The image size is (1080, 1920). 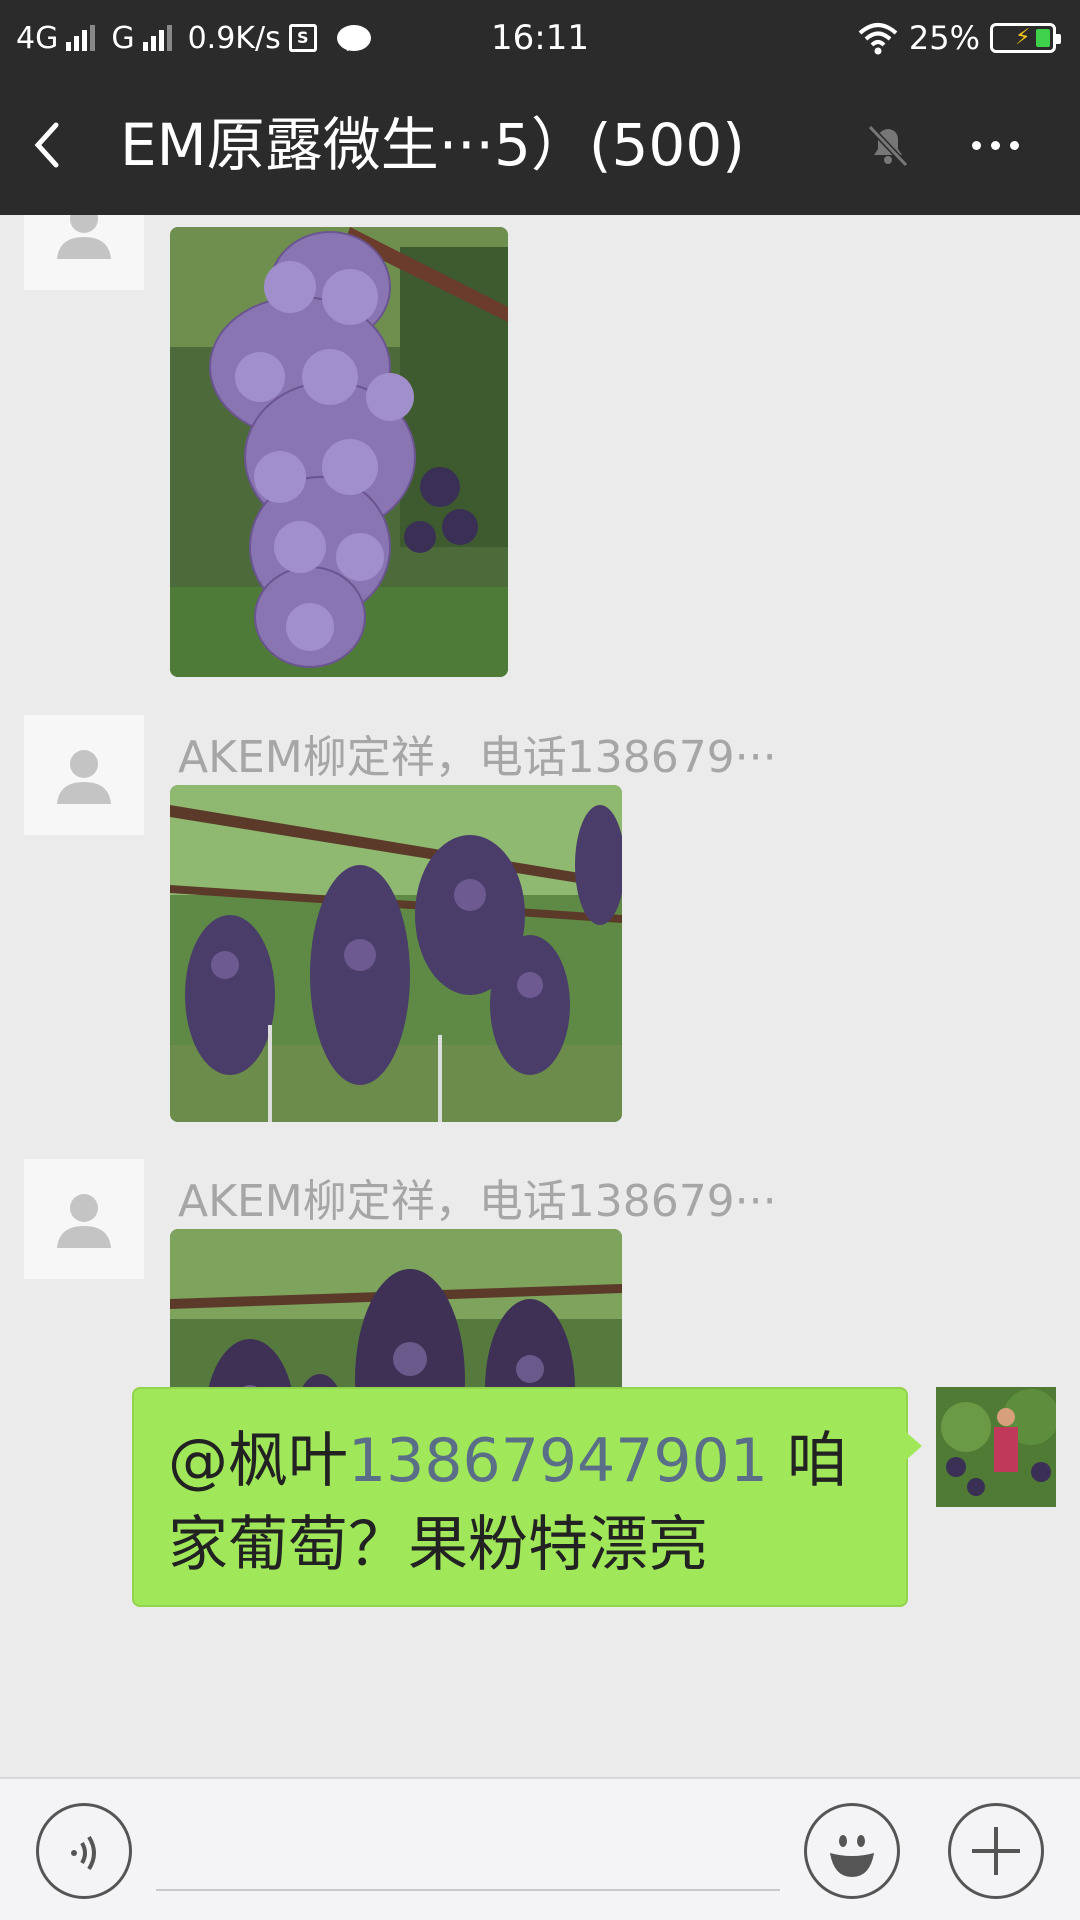 I want to click on wifi-icon, so click(x=878, y=39).